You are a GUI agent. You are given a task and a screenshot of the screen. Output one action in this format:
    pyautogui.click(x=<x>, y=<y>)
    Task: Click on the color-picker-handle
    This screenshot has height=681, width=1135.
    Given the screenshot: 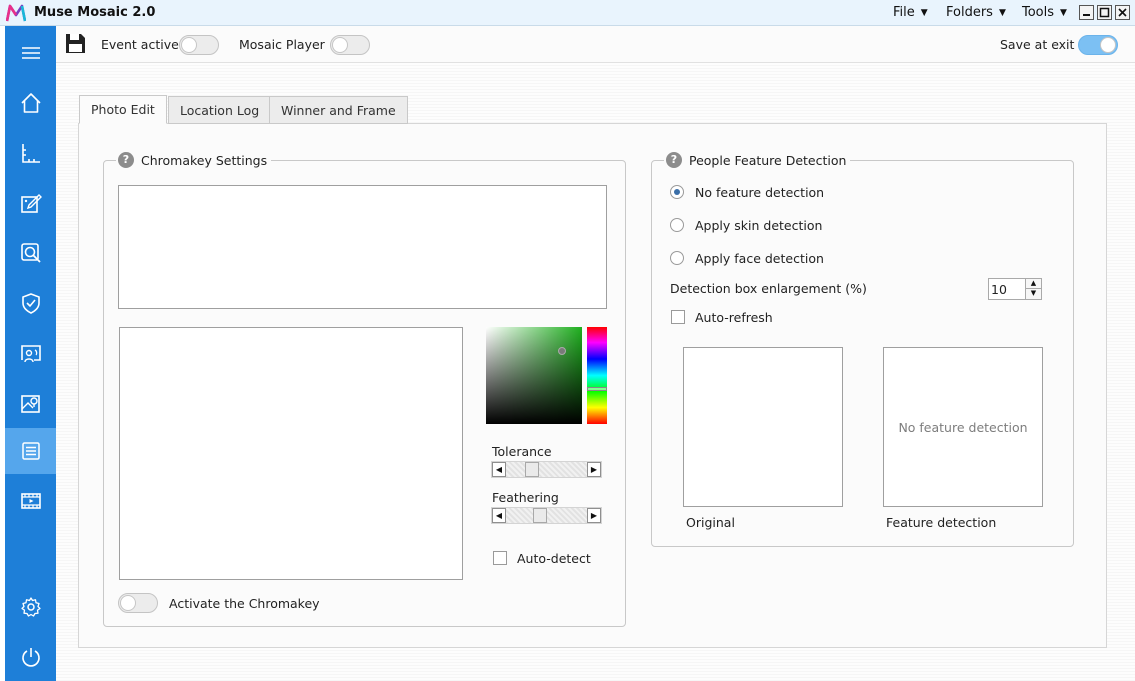 What is the action you would take?
    pyautogui.click(x=562, y=351)
    